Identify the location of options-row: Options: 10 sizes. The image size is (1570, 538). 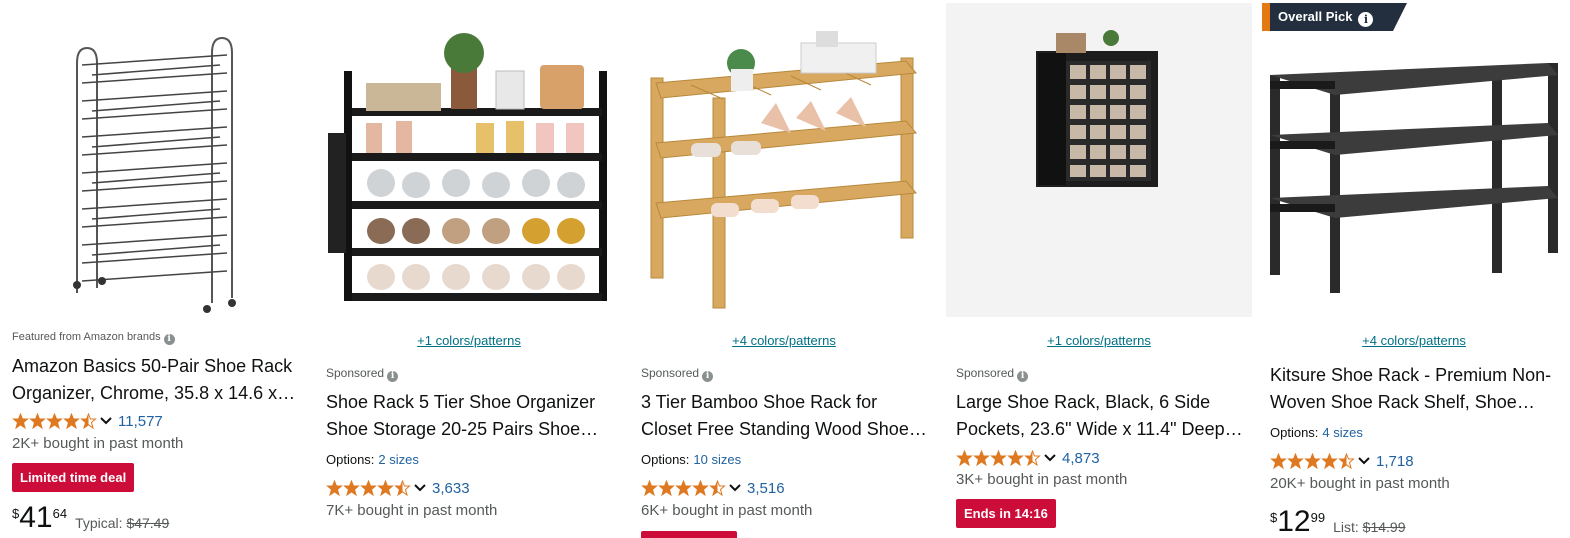
(691, 459).